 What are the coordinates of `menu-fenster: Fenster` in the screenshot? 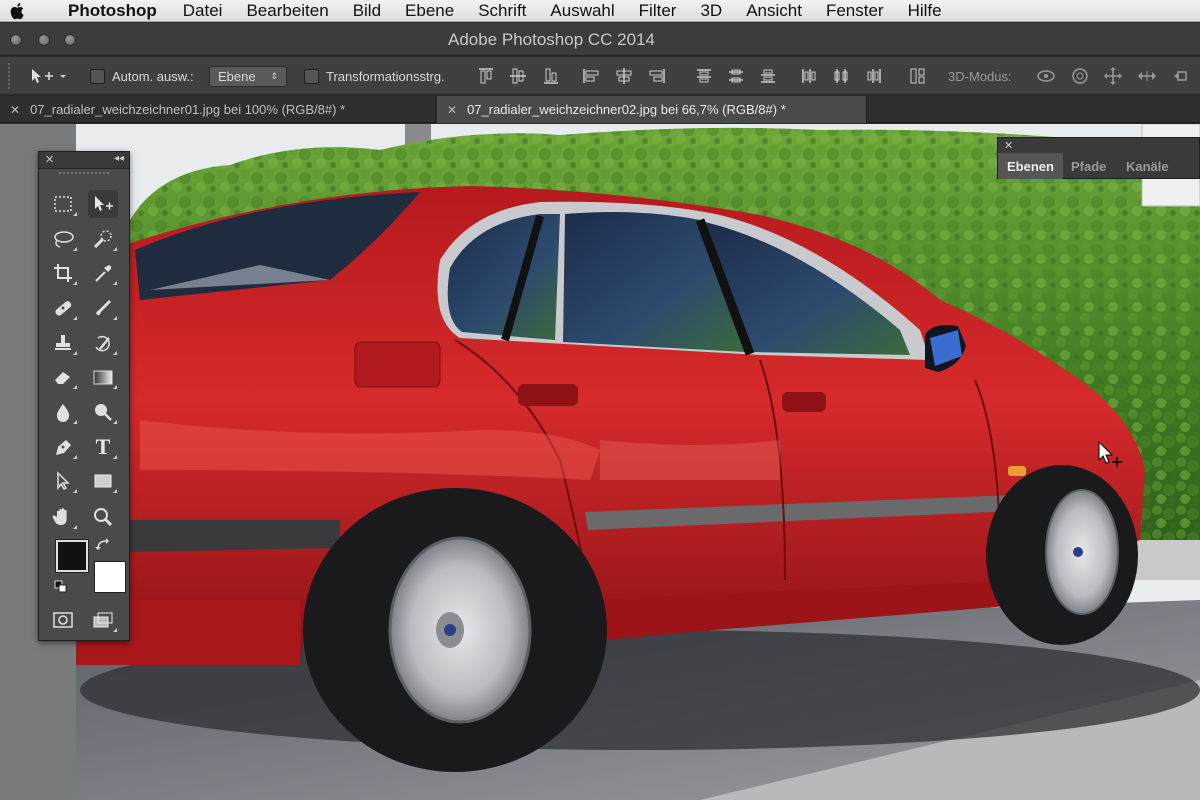 It's located at (855, 11).